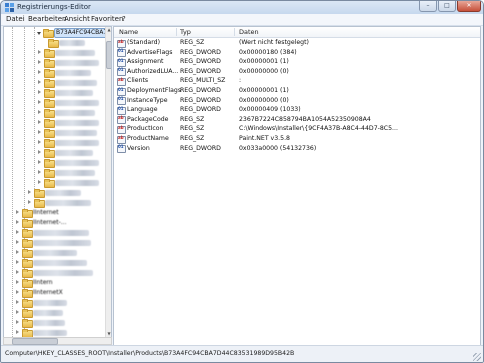  What do you see at coordinates (124, 19) in the screenshot?
I see `menu-help: ?` at bounding box center [124, 19].